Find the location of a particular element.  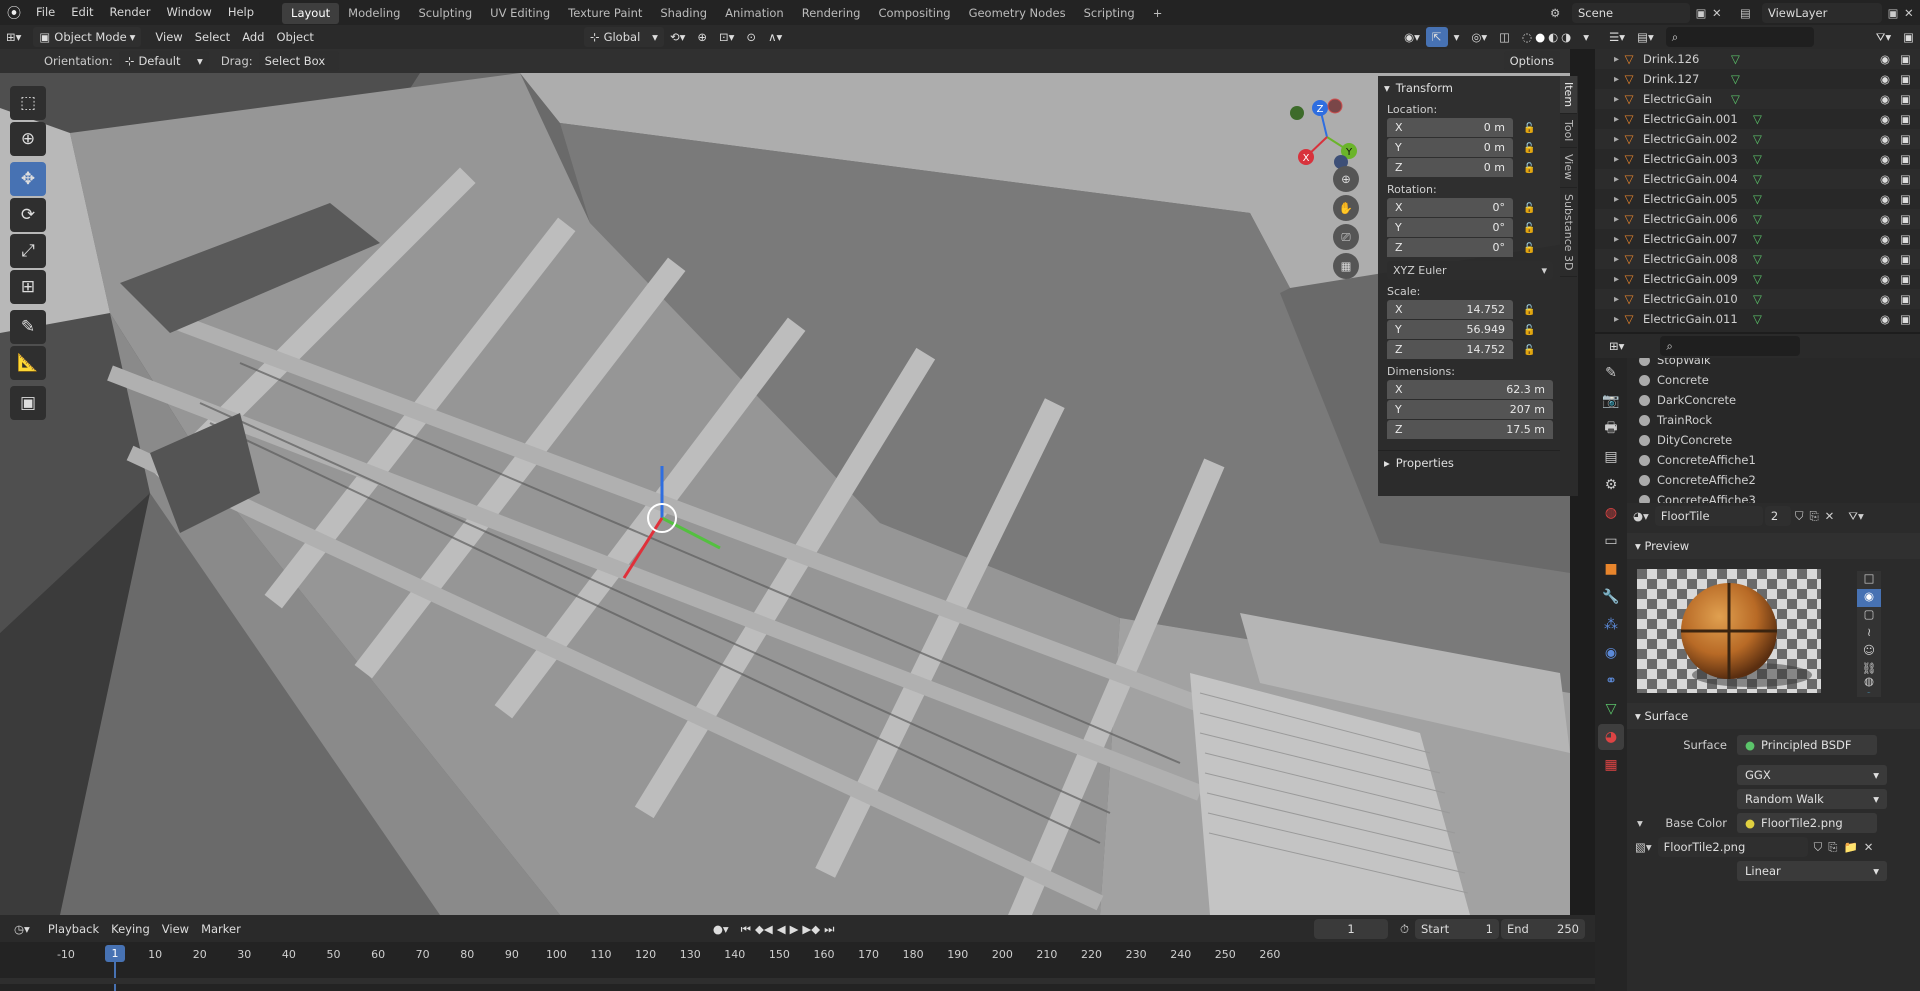

menu-object: Object is located at coordinates (294, 37).